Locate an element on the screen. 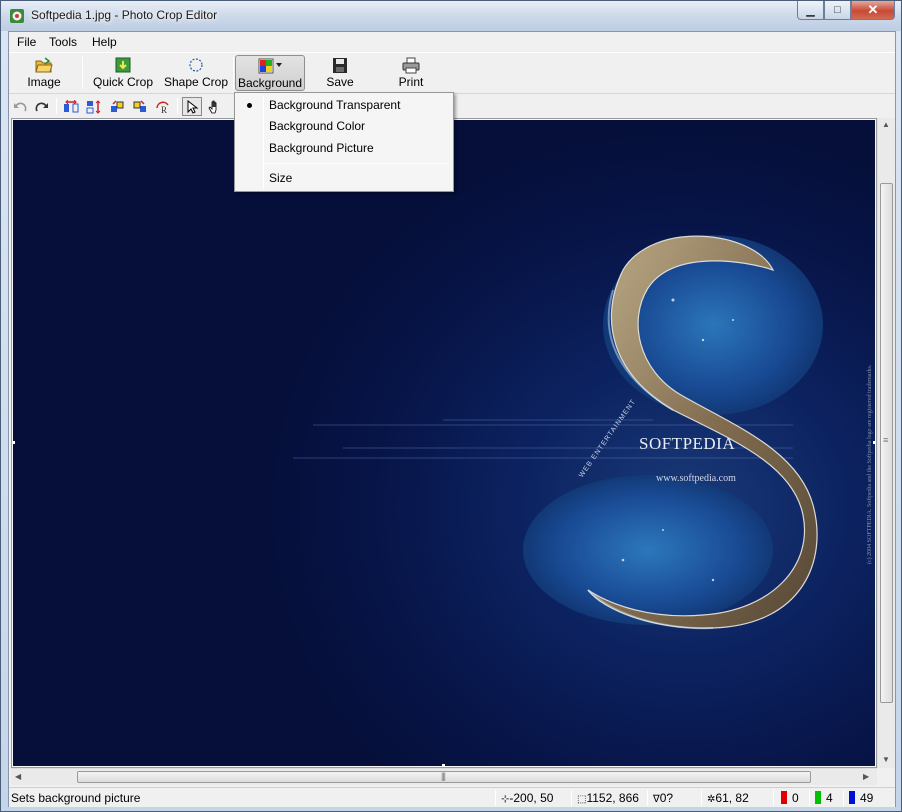  cursor-arrow-icon is located at coordinates (193, 106).